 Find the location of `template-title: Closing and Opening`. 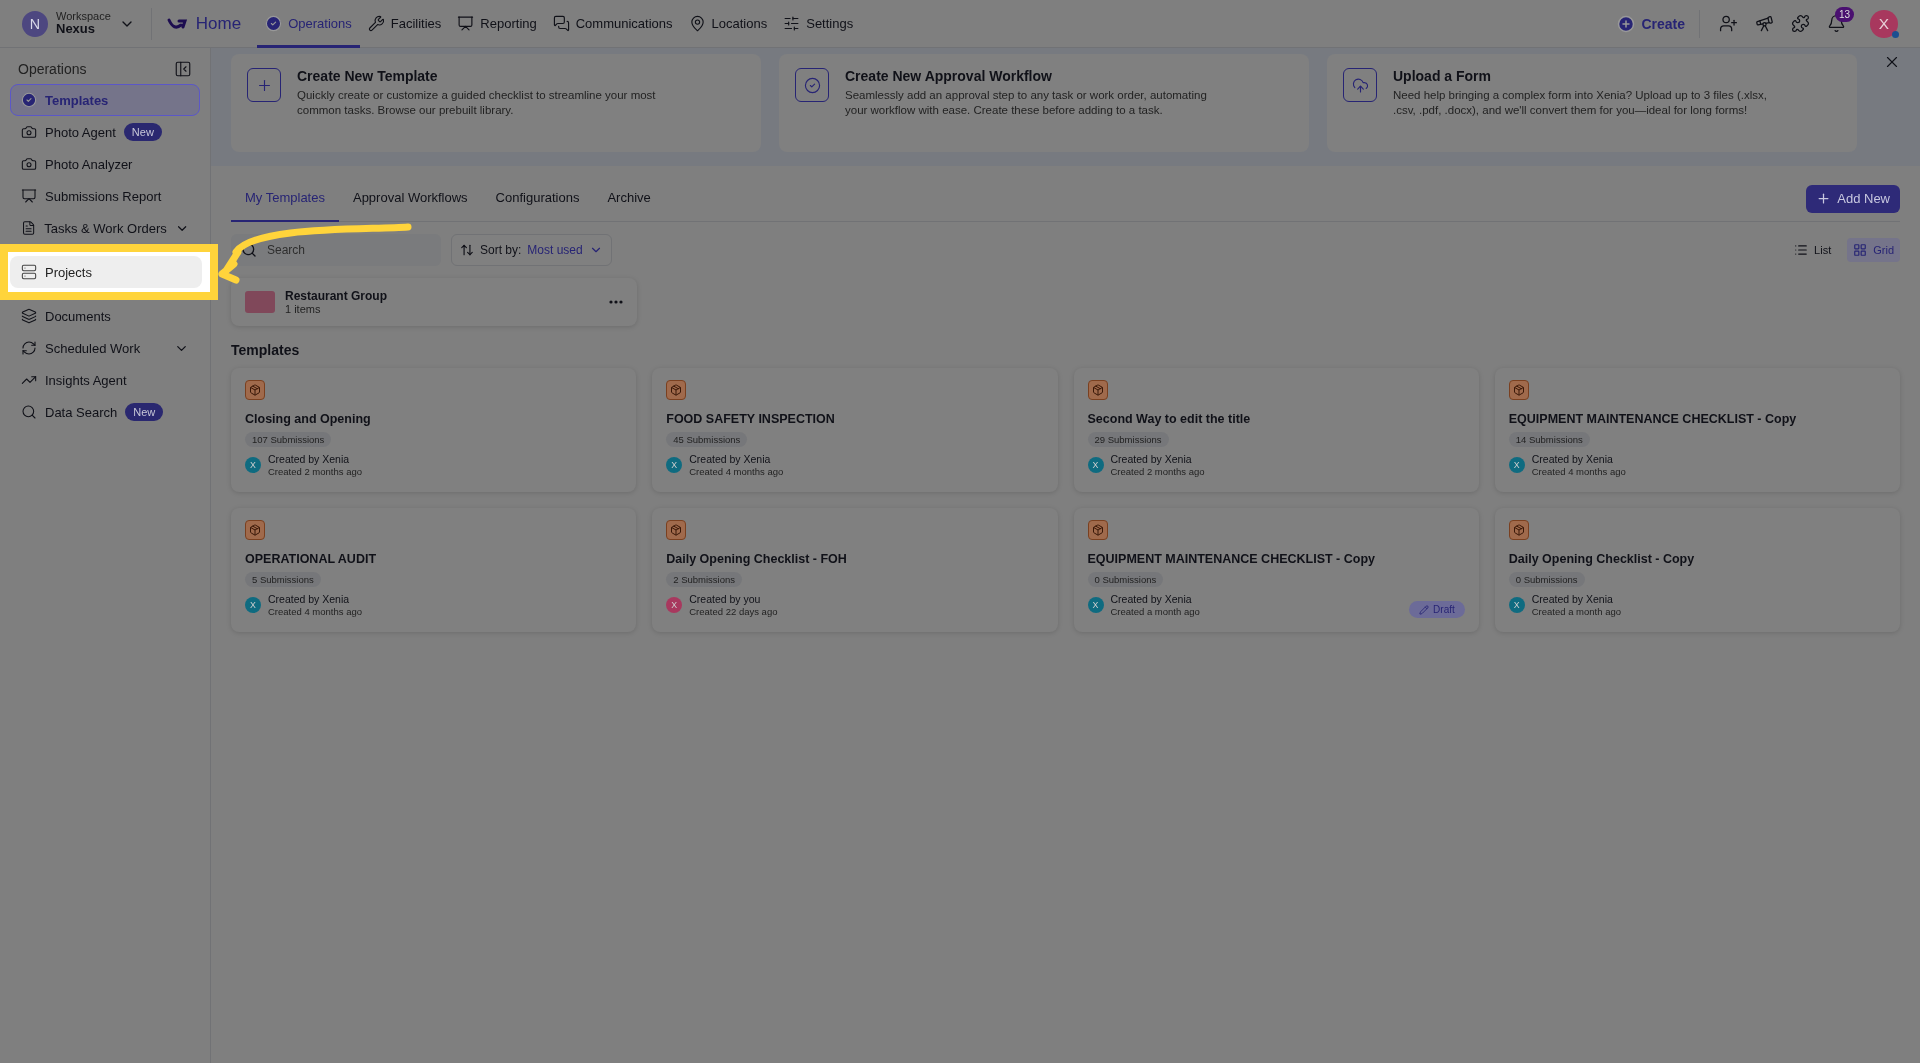

template-title: Closing and Opening is located at coordinates (308, 419).